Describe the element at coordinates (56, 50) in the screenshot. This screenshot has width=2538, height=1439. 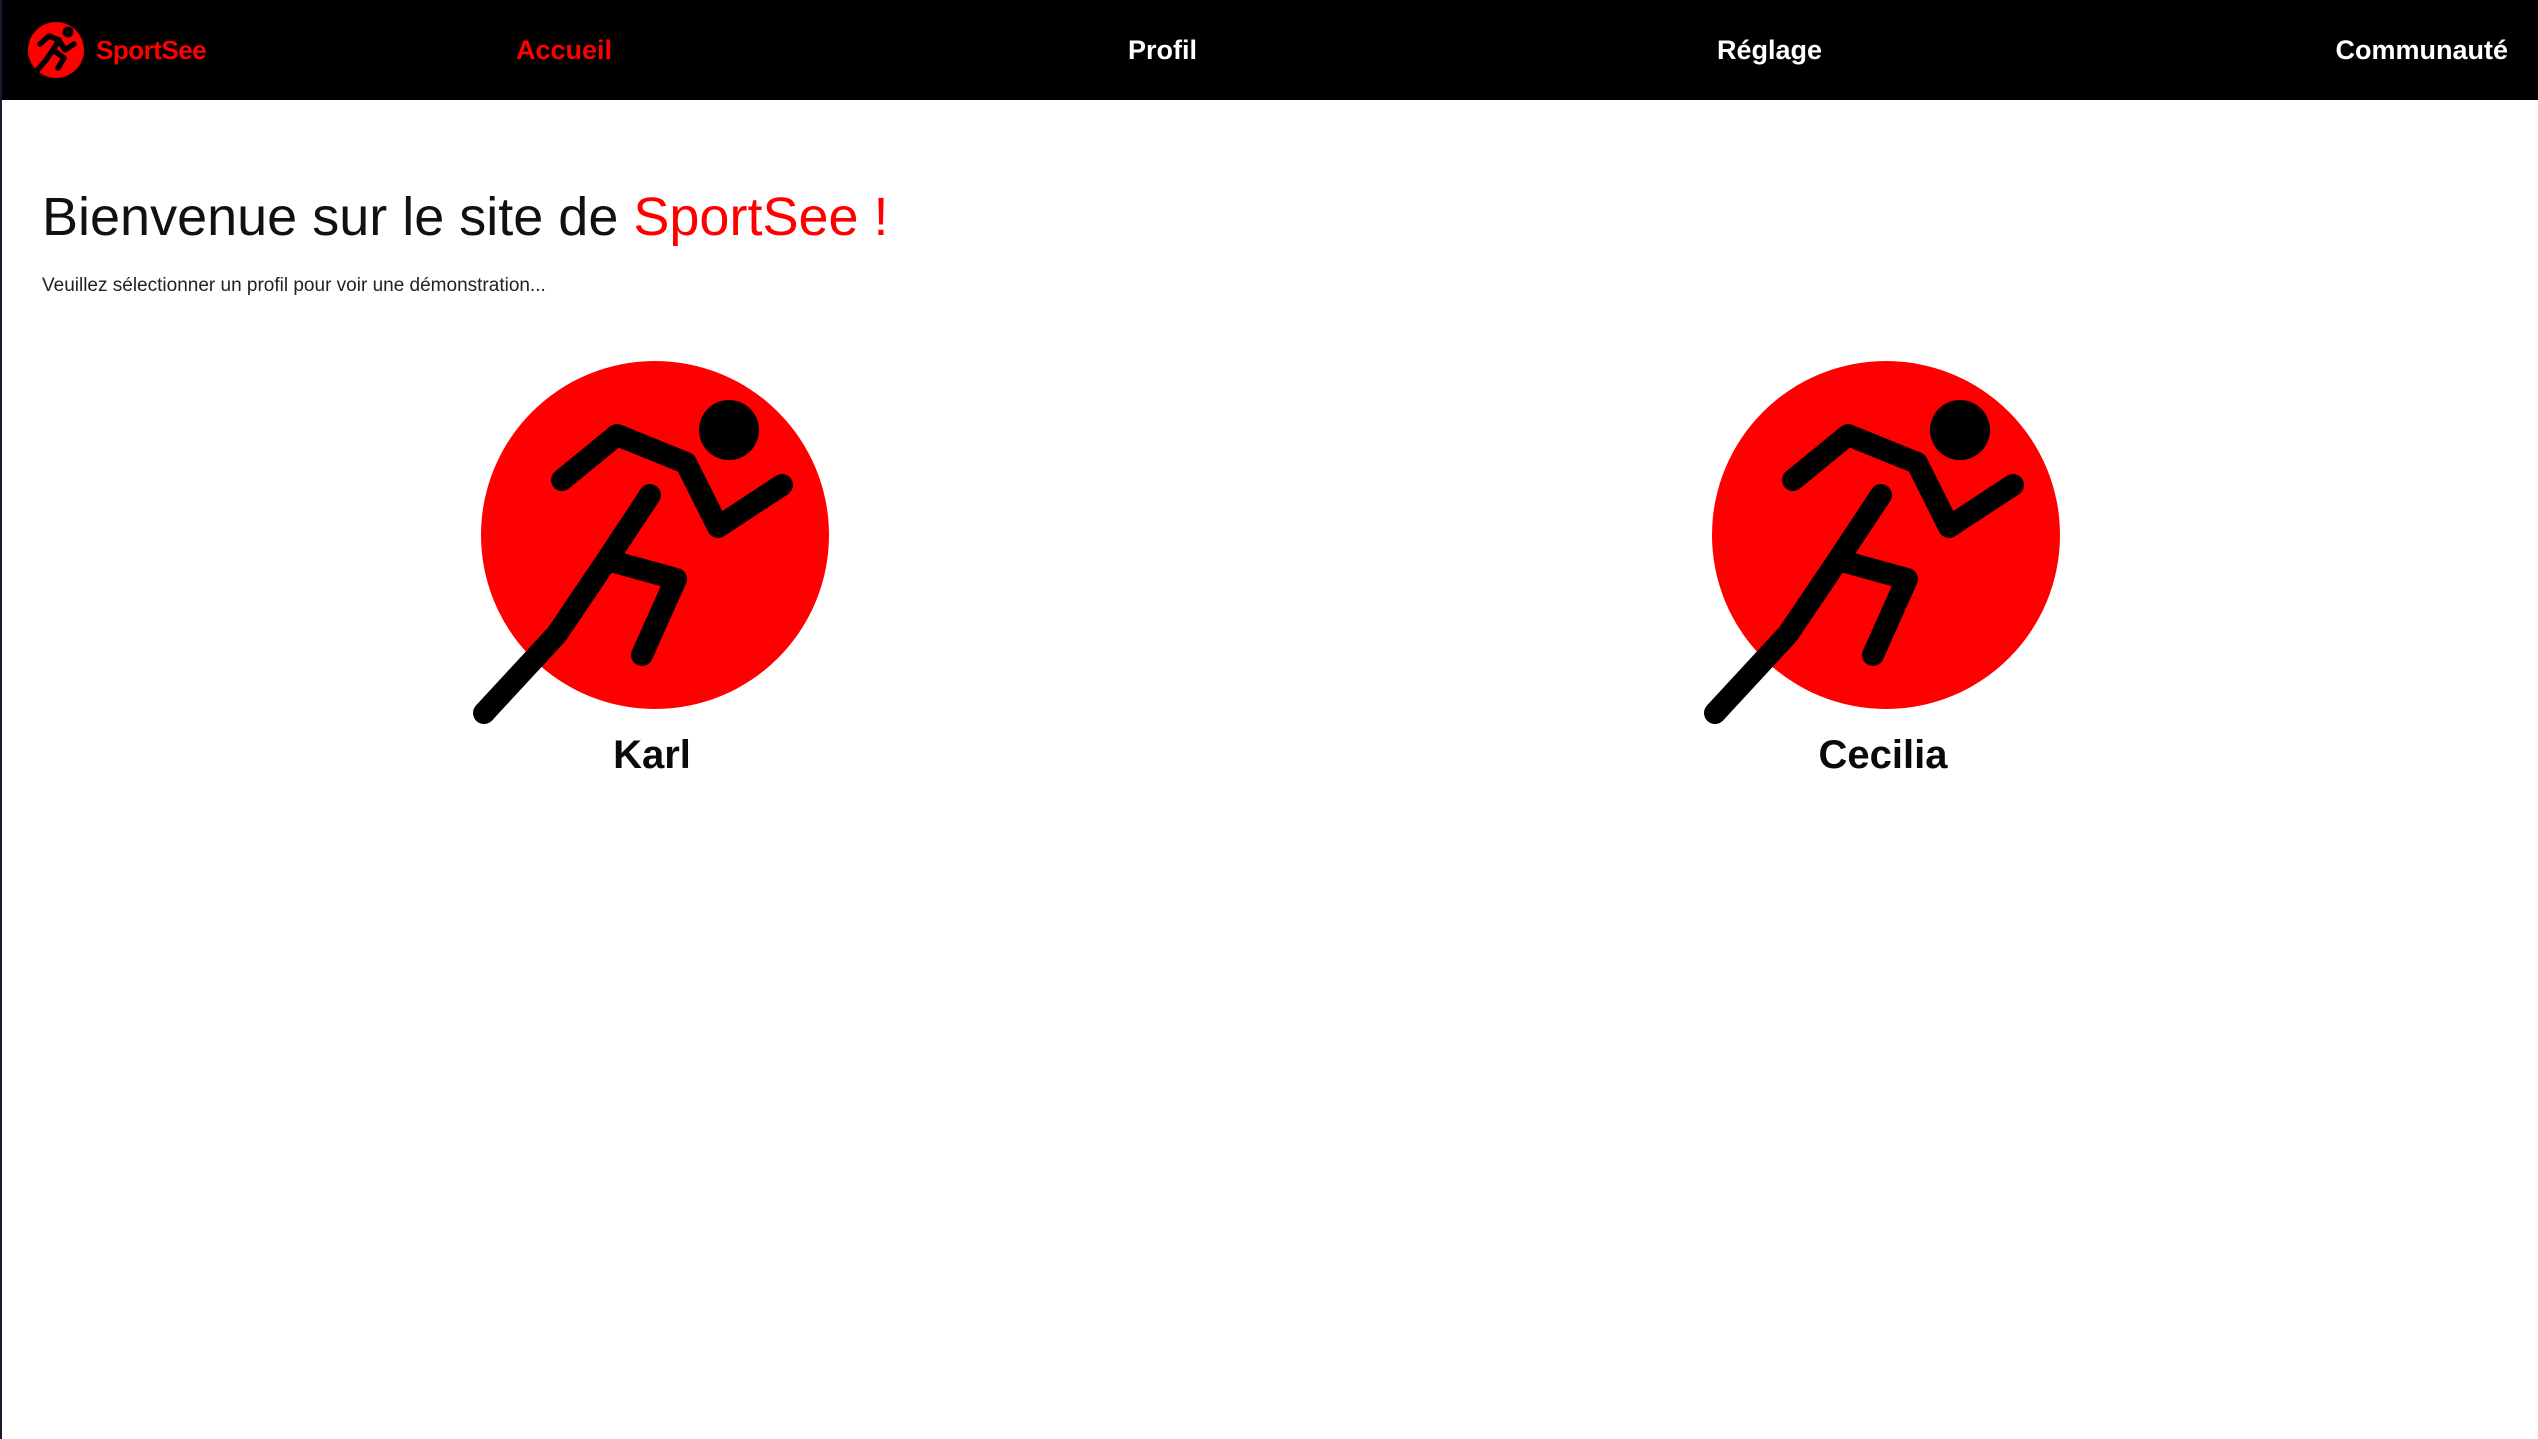
I see `runner-logo-icon` at that location.